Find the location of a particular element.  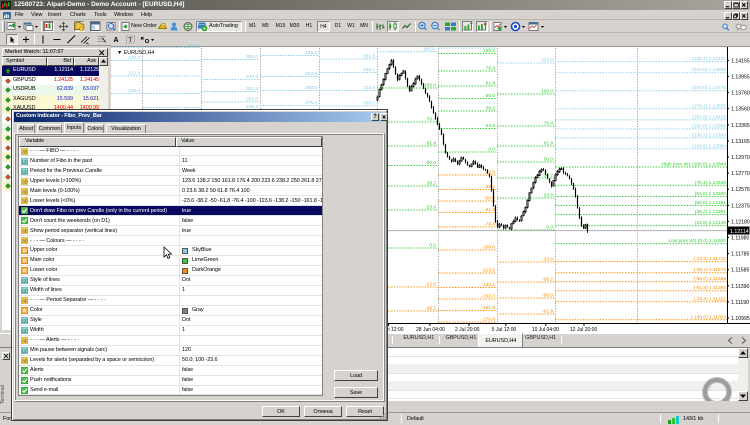

svg-text: (123.6) 1.13064 is located at coordinates (709, 146).